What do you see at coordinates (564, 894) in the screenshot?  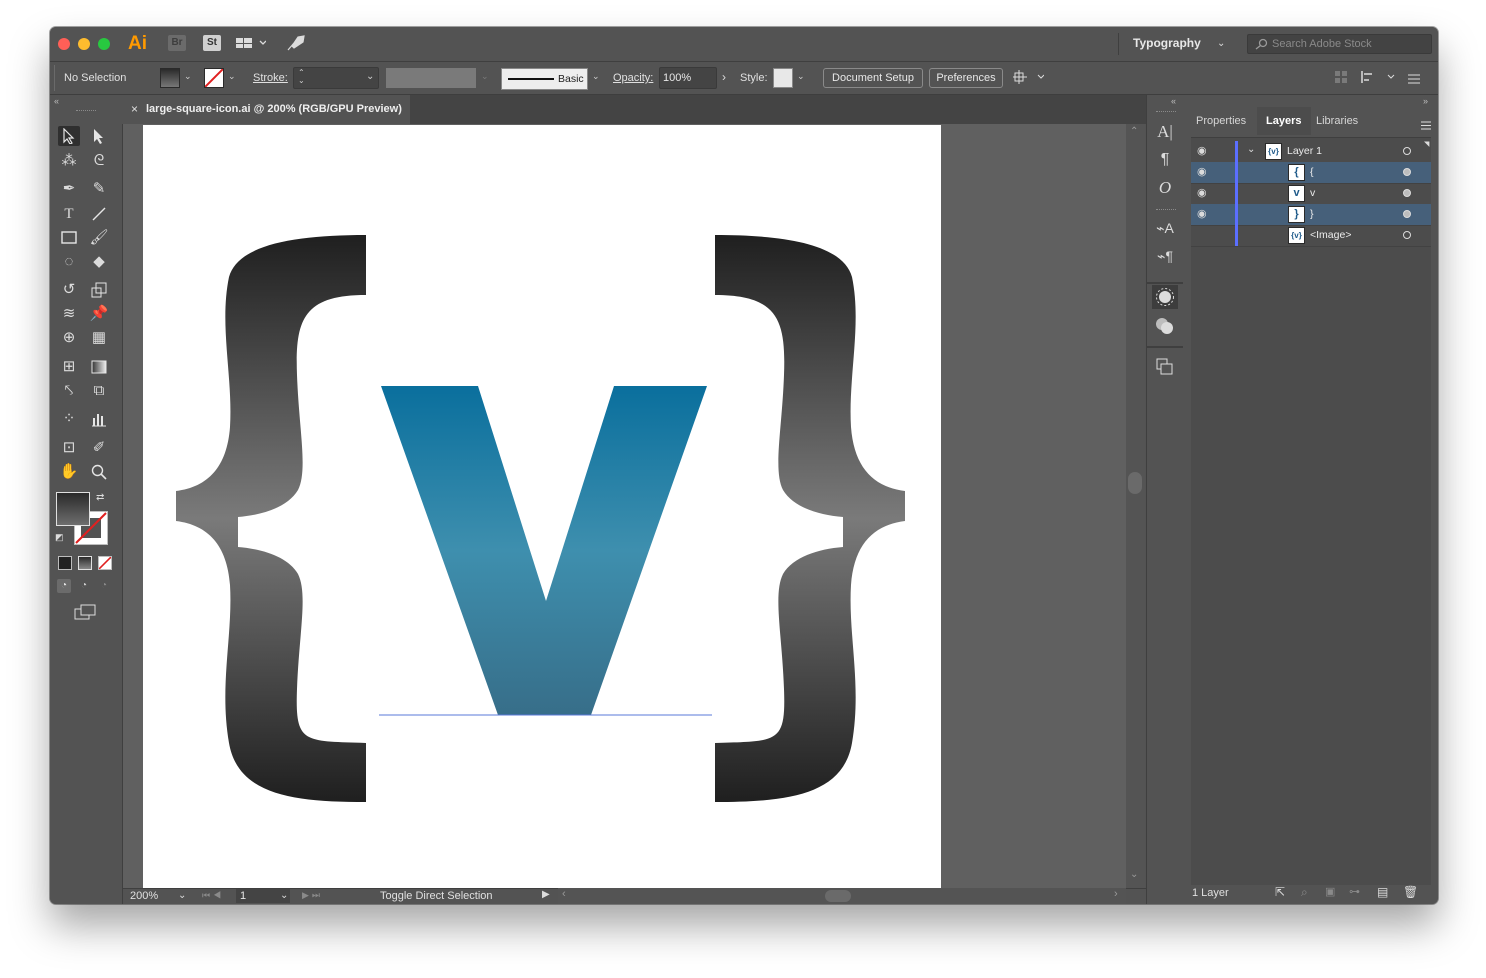 I see `scroll-left-icon: ‹` at bounding box center [564, 894].